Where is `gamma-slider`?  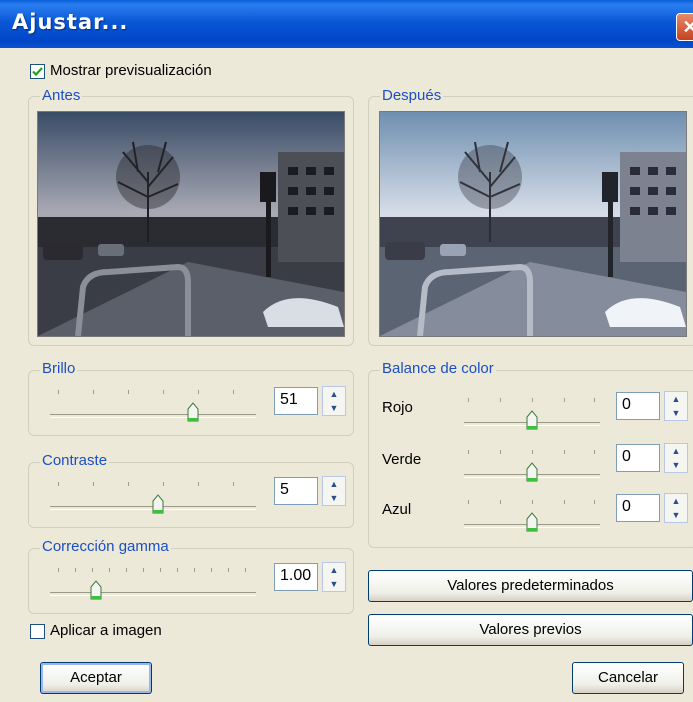
gamma-slider is located at coordinates (155, 588).